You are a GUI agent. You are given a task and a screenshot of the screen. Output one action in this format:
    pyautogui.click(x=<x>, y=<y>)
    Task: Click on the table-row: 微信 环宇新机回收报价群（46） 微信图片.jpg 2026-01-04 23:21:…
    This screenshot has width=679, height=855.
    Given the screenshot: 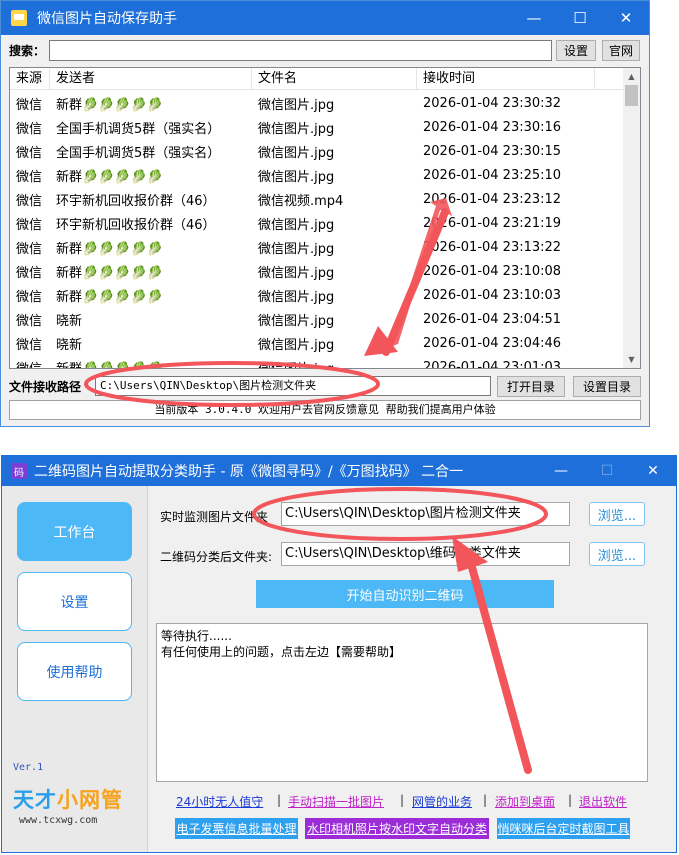 What is the action you would take?
    pyautogui.click(x=317, y=223)
    